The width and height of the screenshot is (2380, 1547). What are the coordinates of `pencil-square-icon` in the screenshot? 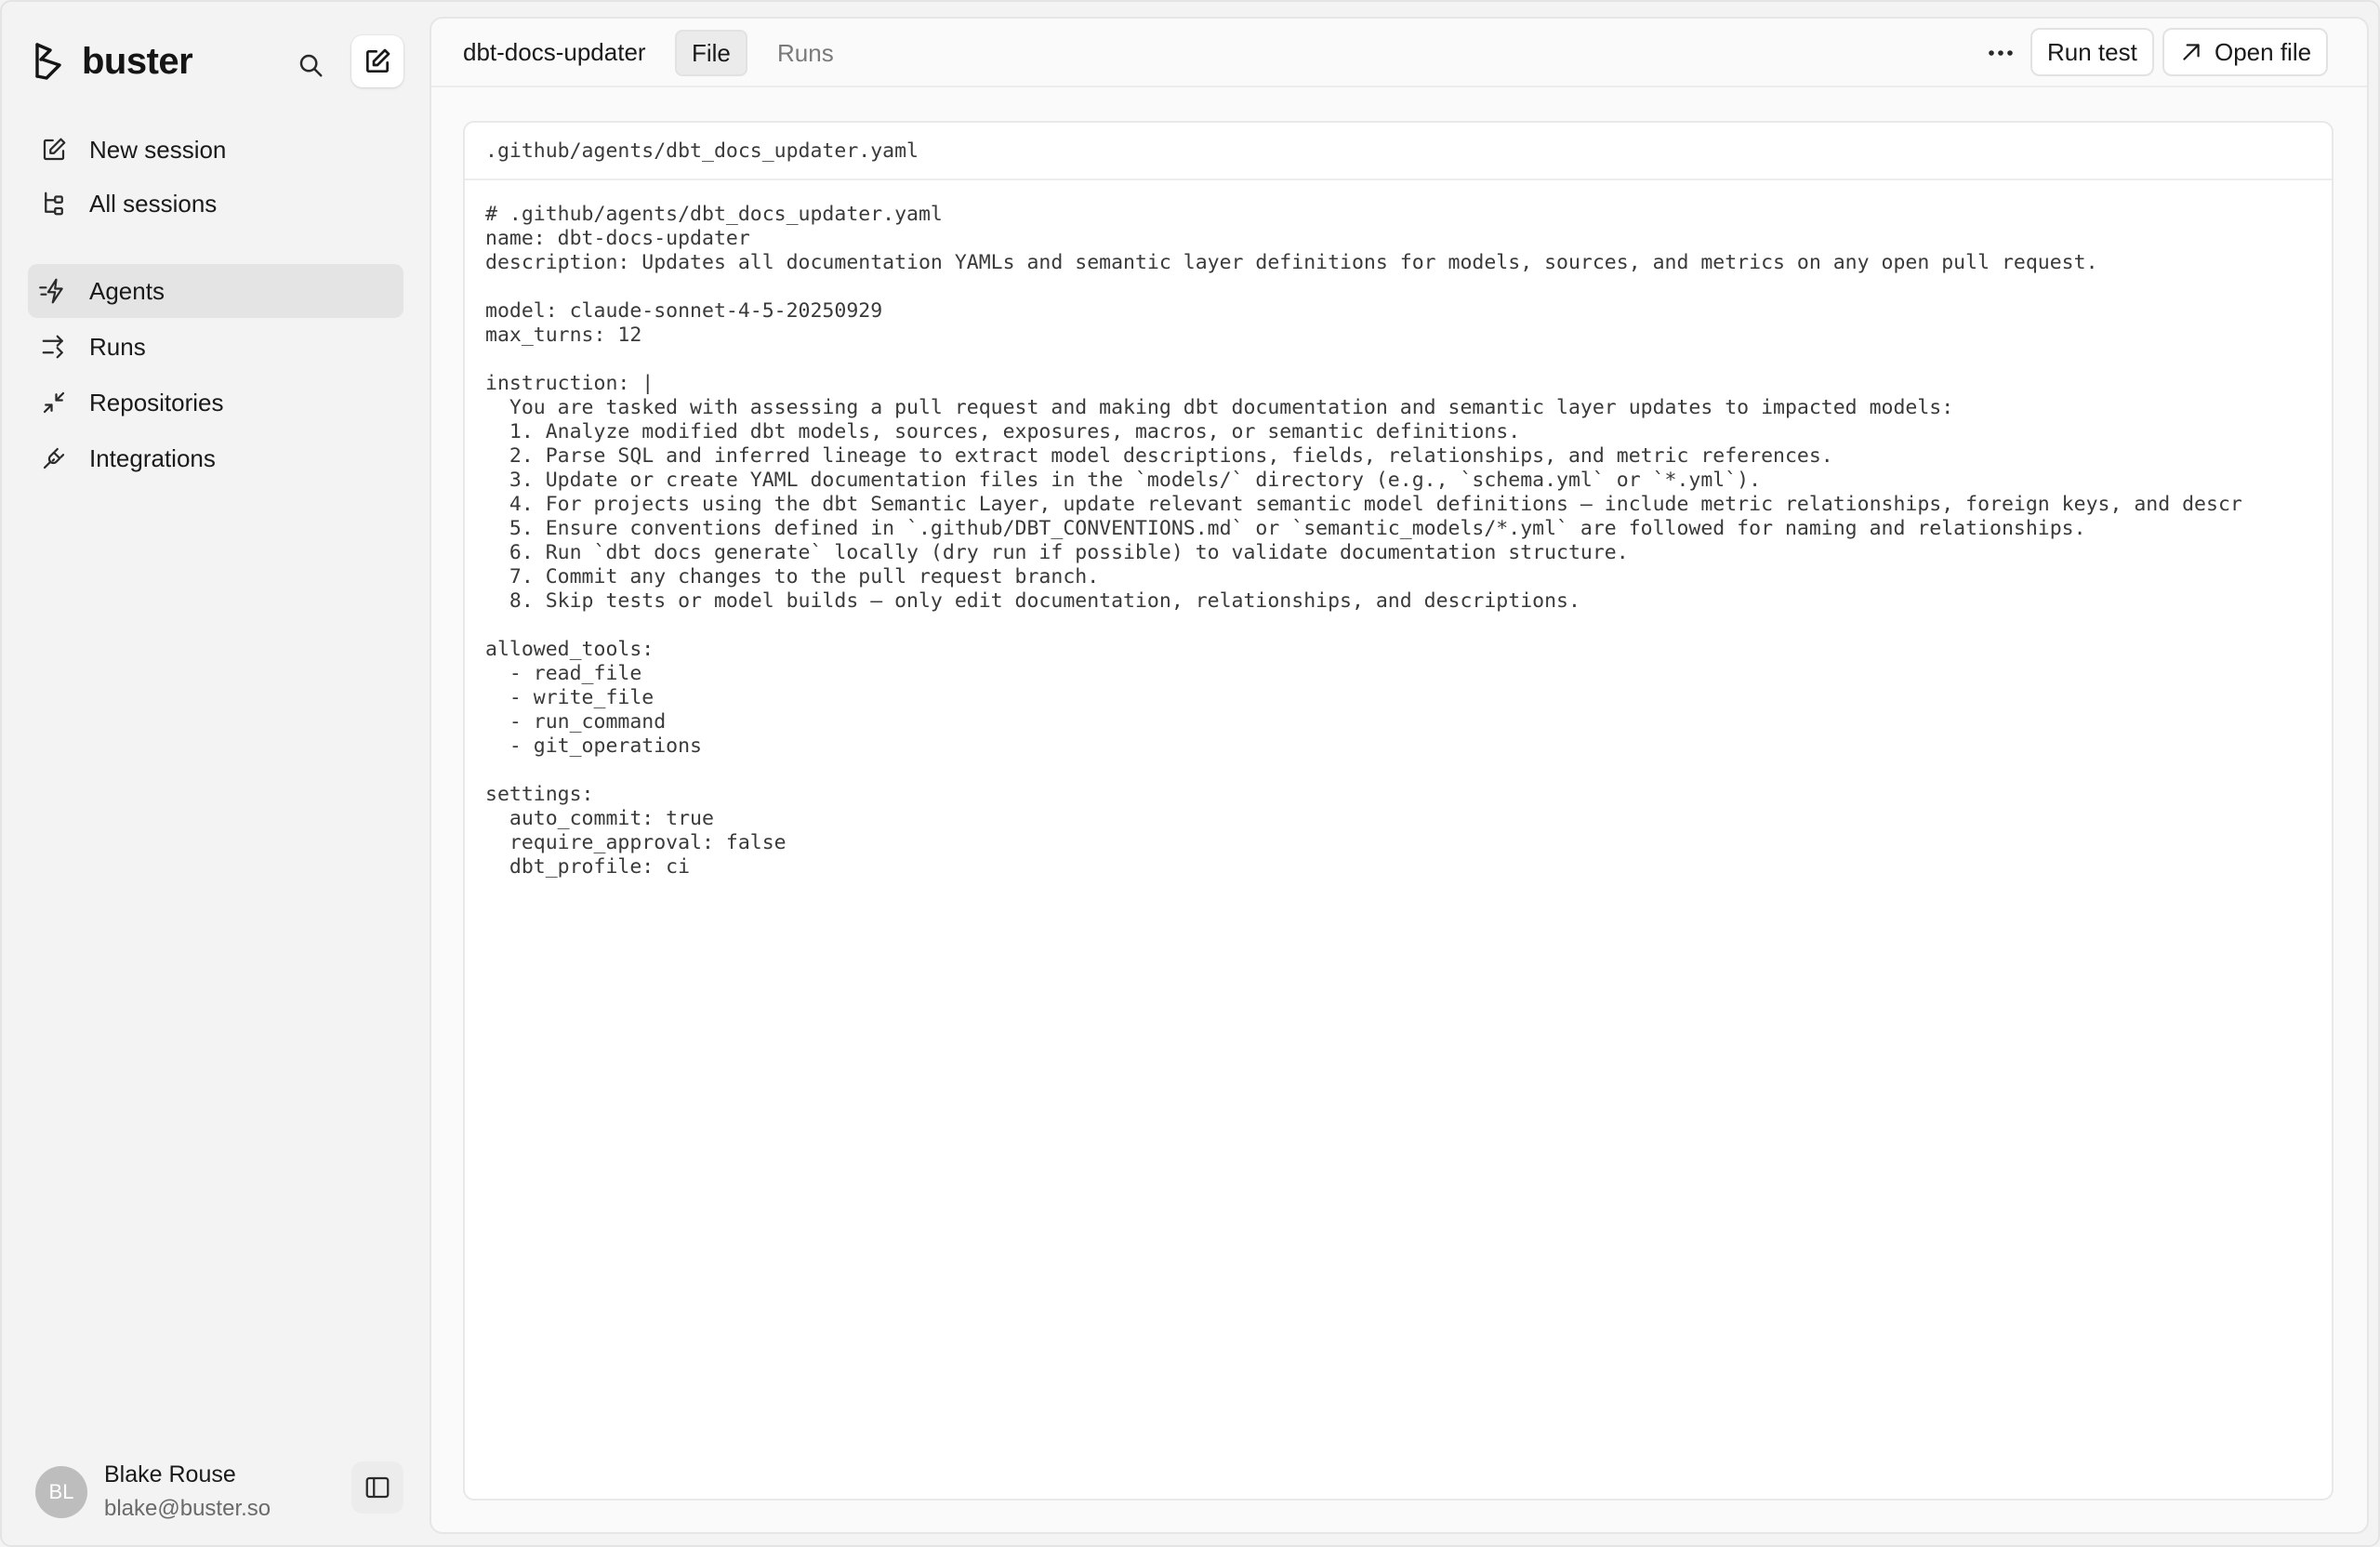 It's located at (54, 150).